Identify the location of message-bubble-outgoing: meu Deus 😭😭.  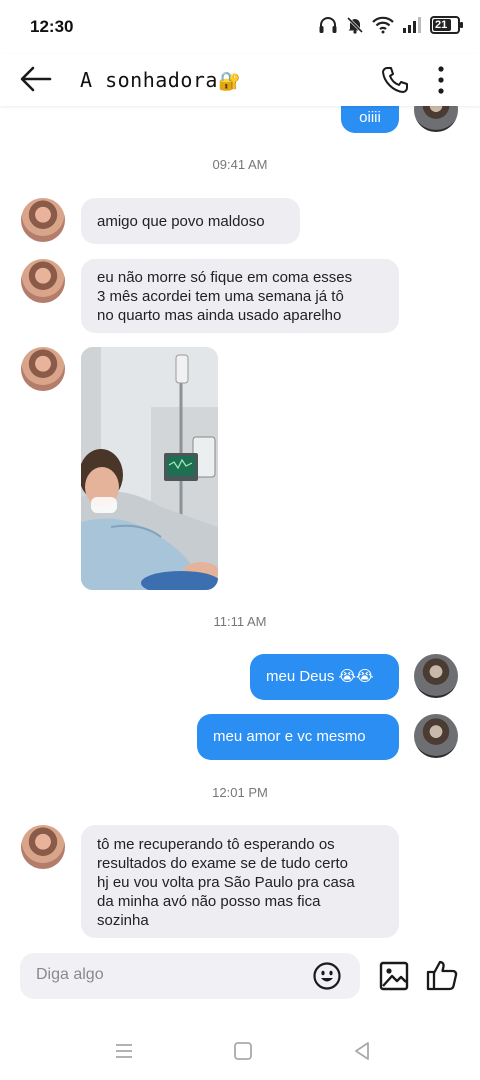
(324, 677).